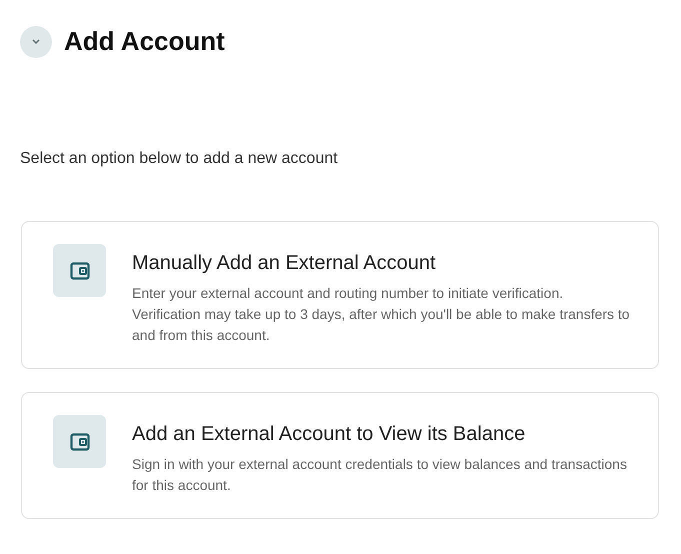  What do you see at coordinates (36, 41) in the screenshot?
I see `chevron-down-icon` at bounding box center [36, 41].